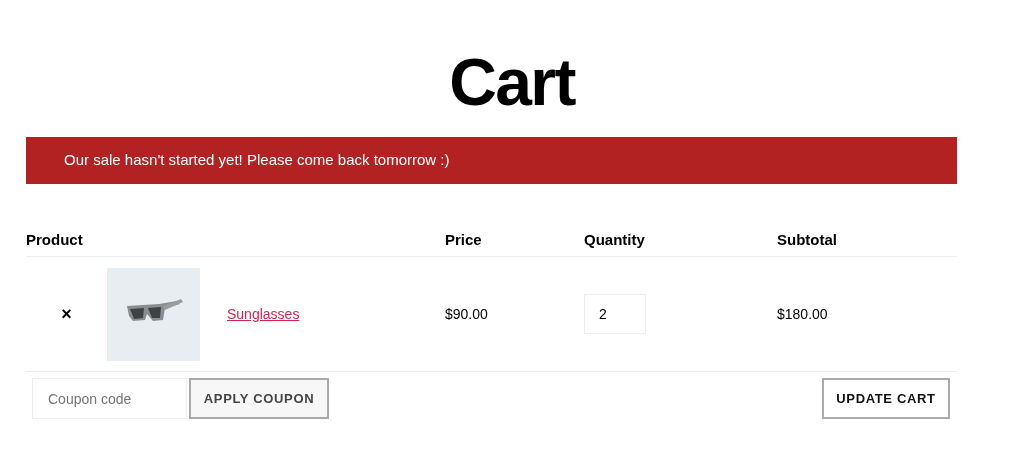 The height and width of the screenshot is (455, 1024). I want to click on page-title: Cart, so click(512, 82).